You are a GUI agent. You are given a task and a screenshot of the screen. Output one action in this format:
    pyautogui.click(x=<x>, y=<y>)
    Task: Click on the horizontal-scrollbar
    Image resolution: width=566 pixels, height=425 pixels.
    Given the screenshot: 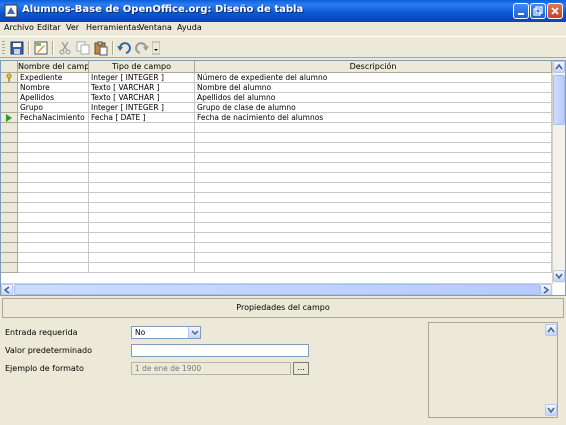 What is the action you would take?
    pyautogui.click(x=277, y=289)
    